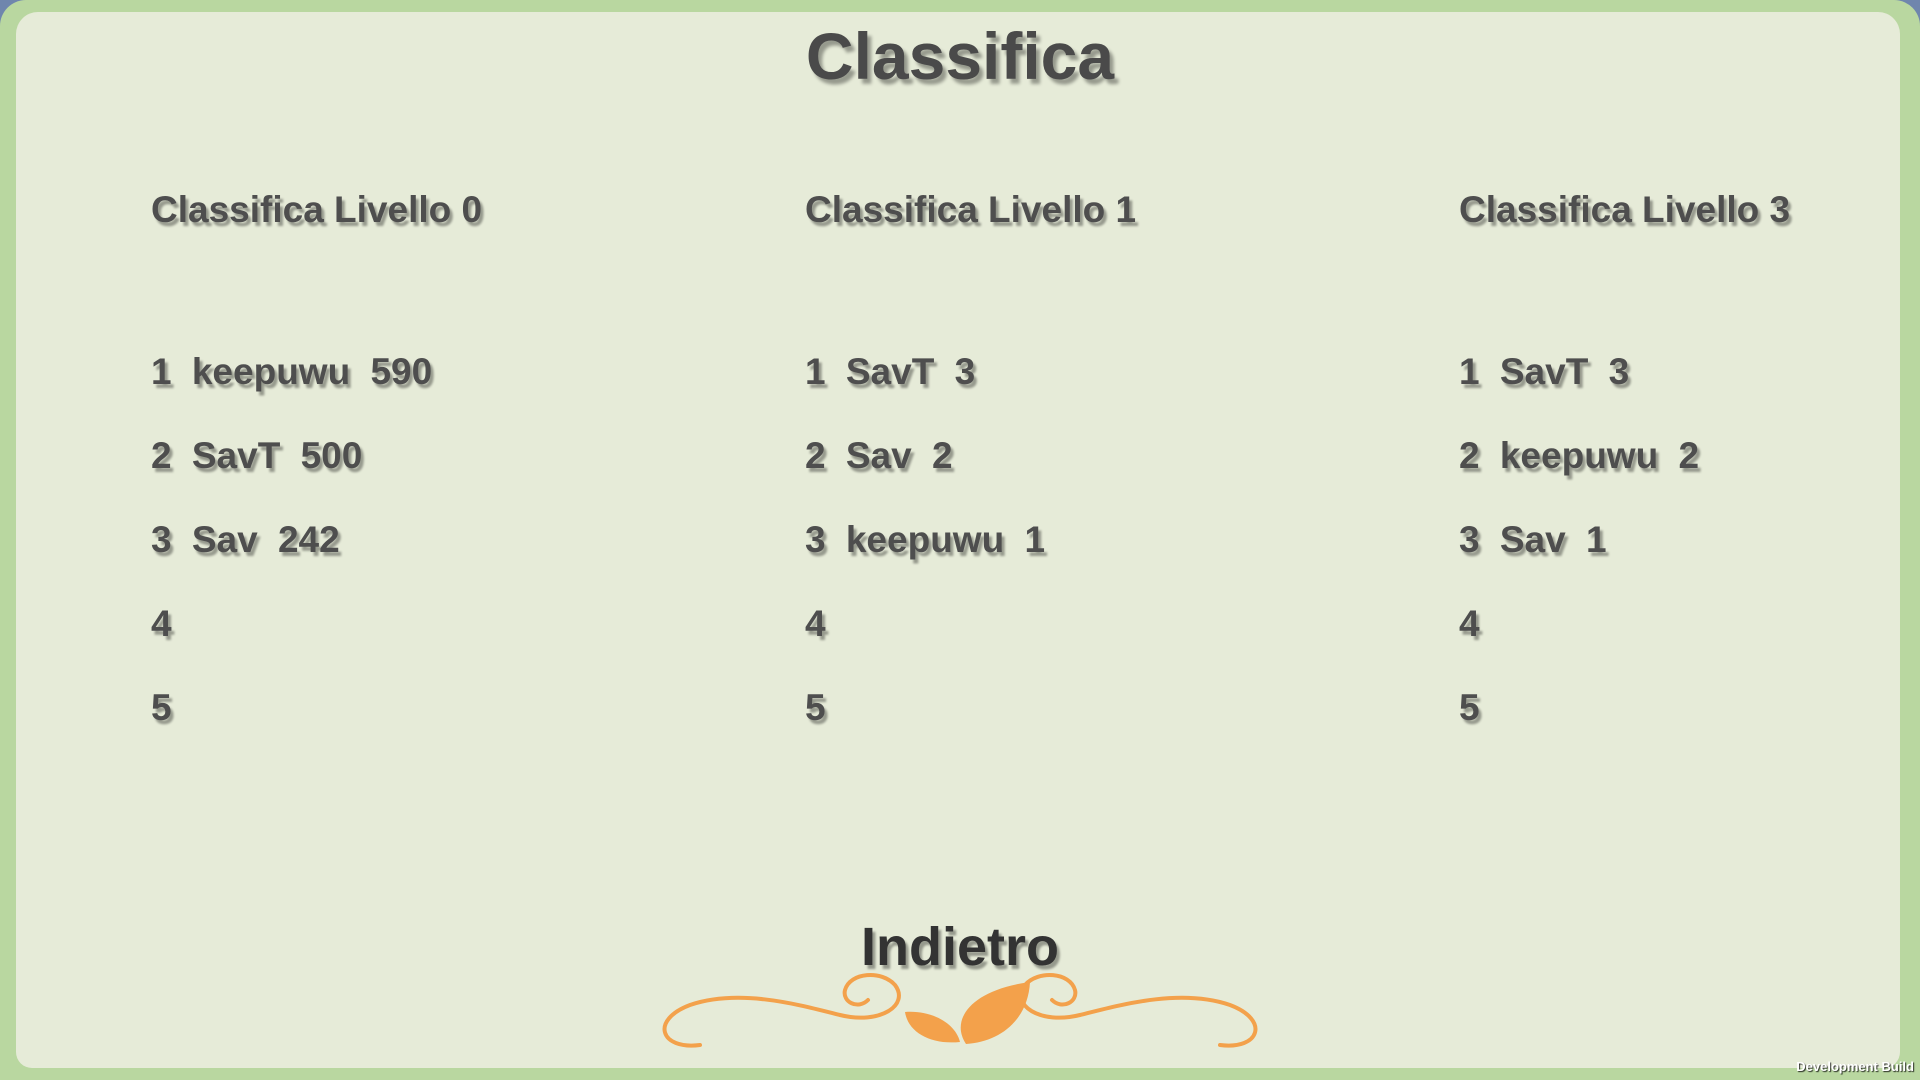  I want to click on leaderboard-entry: 2 Sav 2, so click(925, 474).